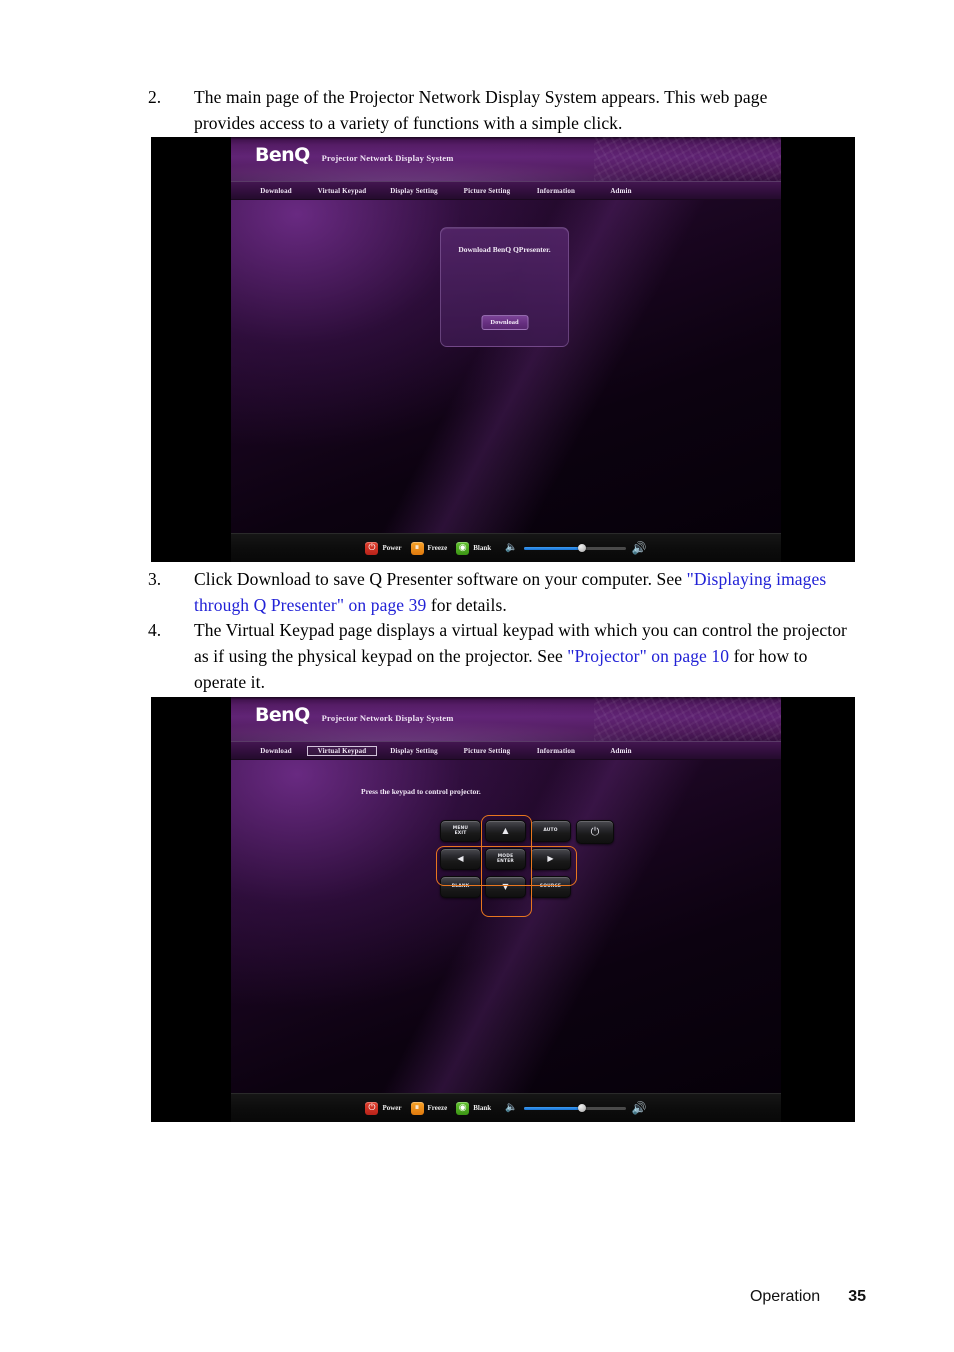  I want to click on key-auto: AUTO, so click(550, 831).